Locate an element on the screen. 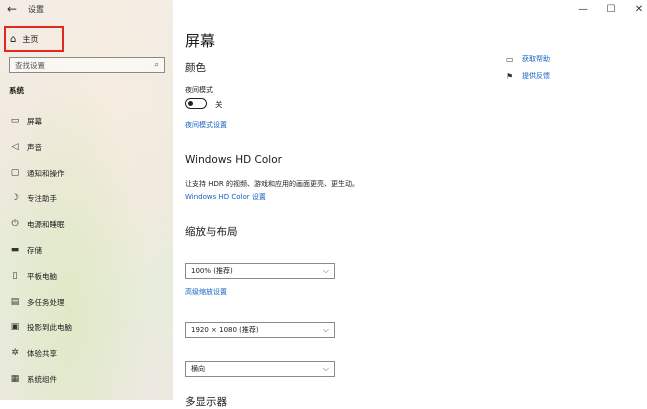 The height and width of the screenshot is (409, 647). feedback-label: 提供反馈 is located at coordinates (536, 76).